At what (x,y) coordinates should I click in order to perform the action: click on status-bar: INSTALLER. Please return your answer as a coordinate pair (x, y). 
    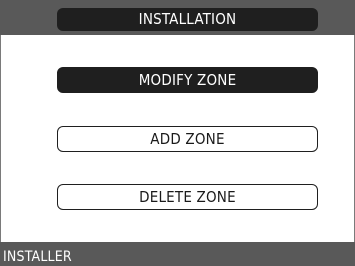
    Looking at the image, I should click on (177, 254).